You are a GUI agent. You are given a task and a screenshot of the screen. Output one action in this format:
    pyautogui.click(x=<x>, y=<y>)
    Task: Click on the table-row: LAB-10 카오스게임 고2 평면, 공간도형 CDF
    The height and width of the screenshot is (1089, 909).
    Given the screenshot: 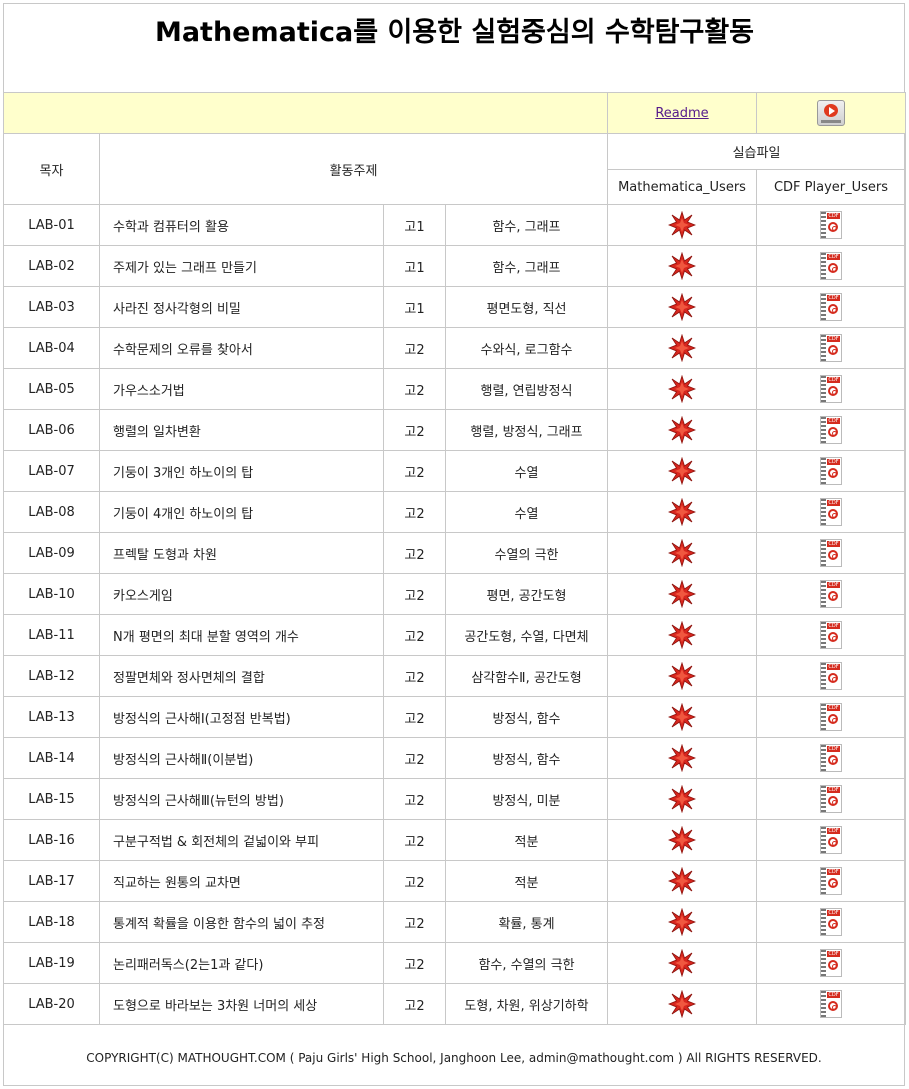 What is the action you would take?
    pyautogui.click(x=454, y=594)
    